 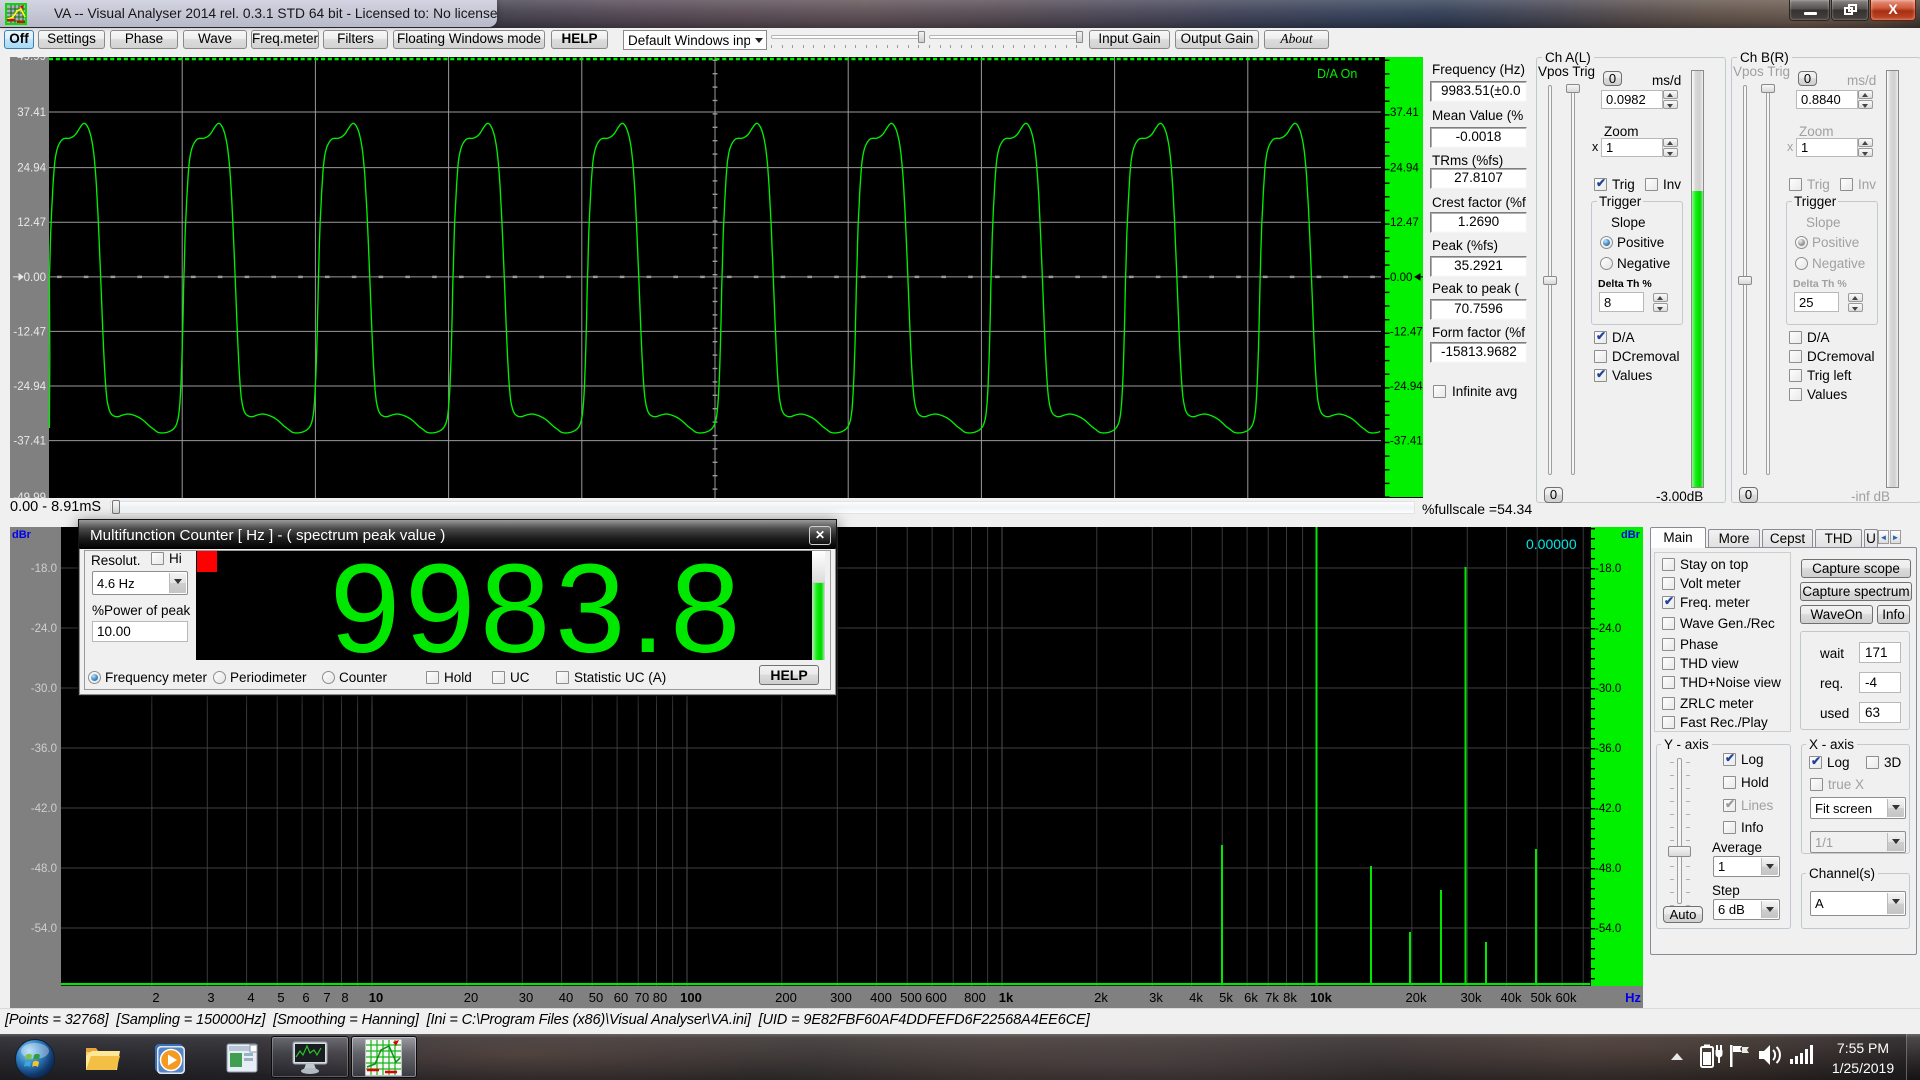 What do you see at coordinates (1541, 997) in the screenshot?
I see `svg-text: 50k` at bounding box center [1541, 997].